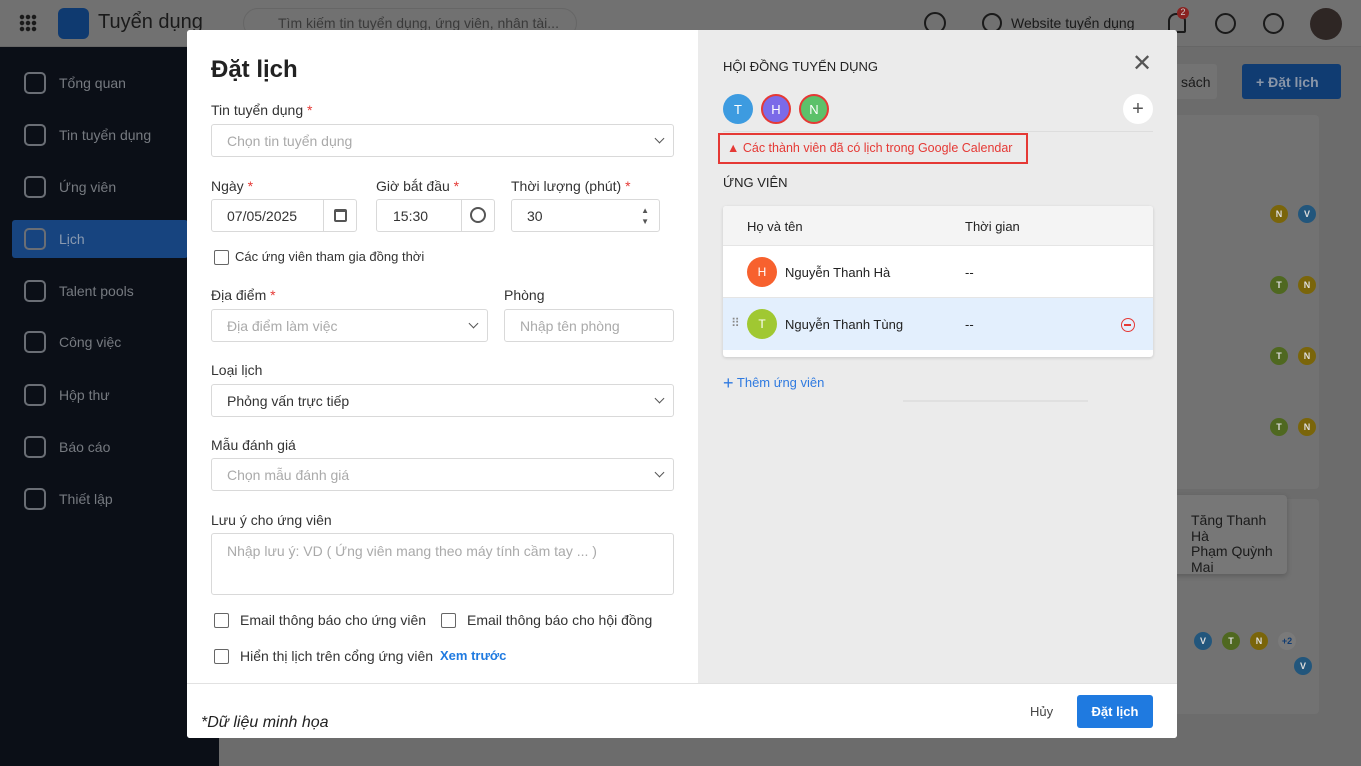 Image resolution: width=1361 pixels, height=766 pixels. Describe the element at coordinates (232, 186) in the screenshot. I see `date-label: Ngày *` at that location.